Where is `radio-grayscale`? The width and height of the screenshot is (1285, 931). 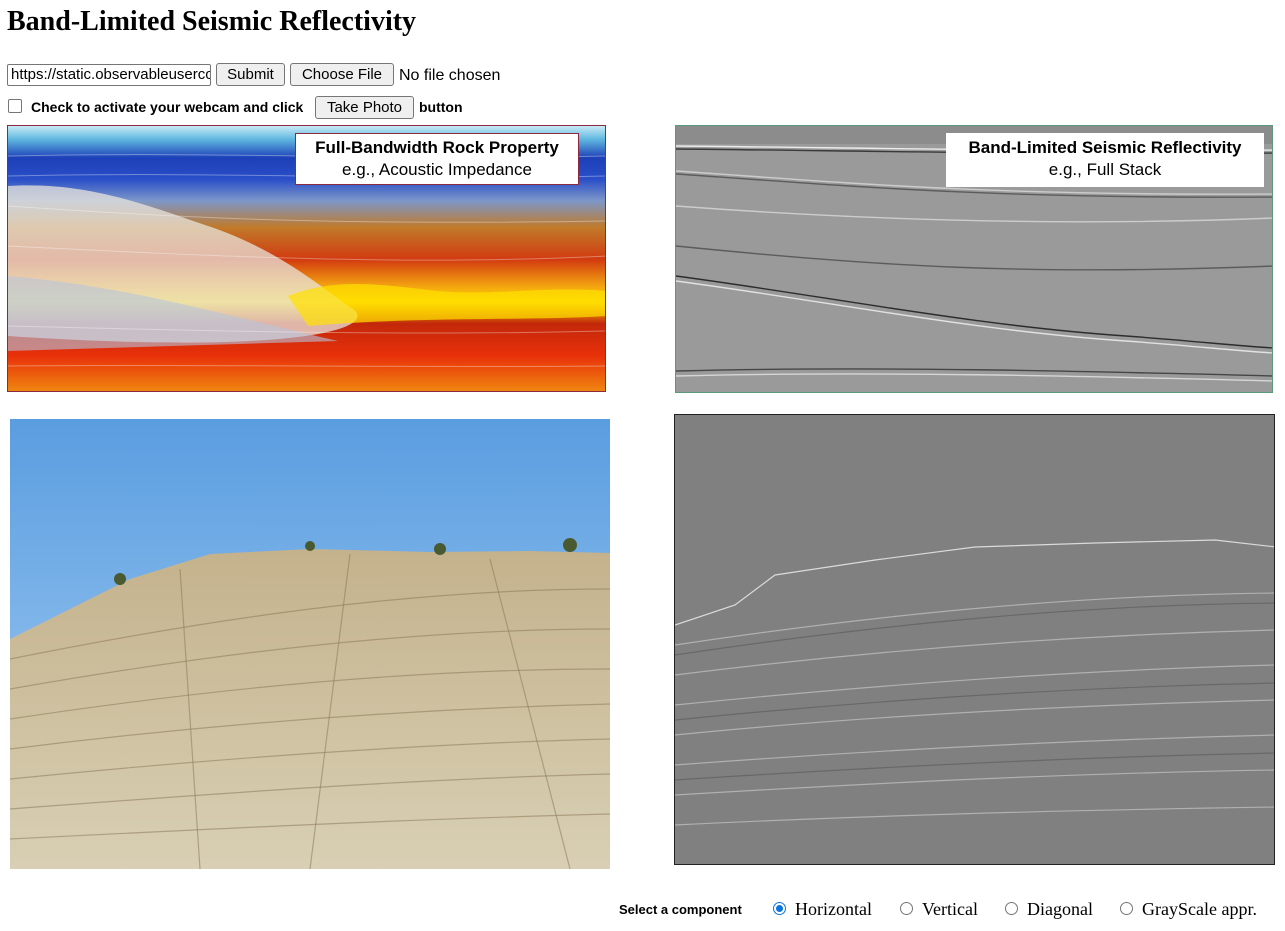
radio-grayscale is located at coordinates (1126, 908).